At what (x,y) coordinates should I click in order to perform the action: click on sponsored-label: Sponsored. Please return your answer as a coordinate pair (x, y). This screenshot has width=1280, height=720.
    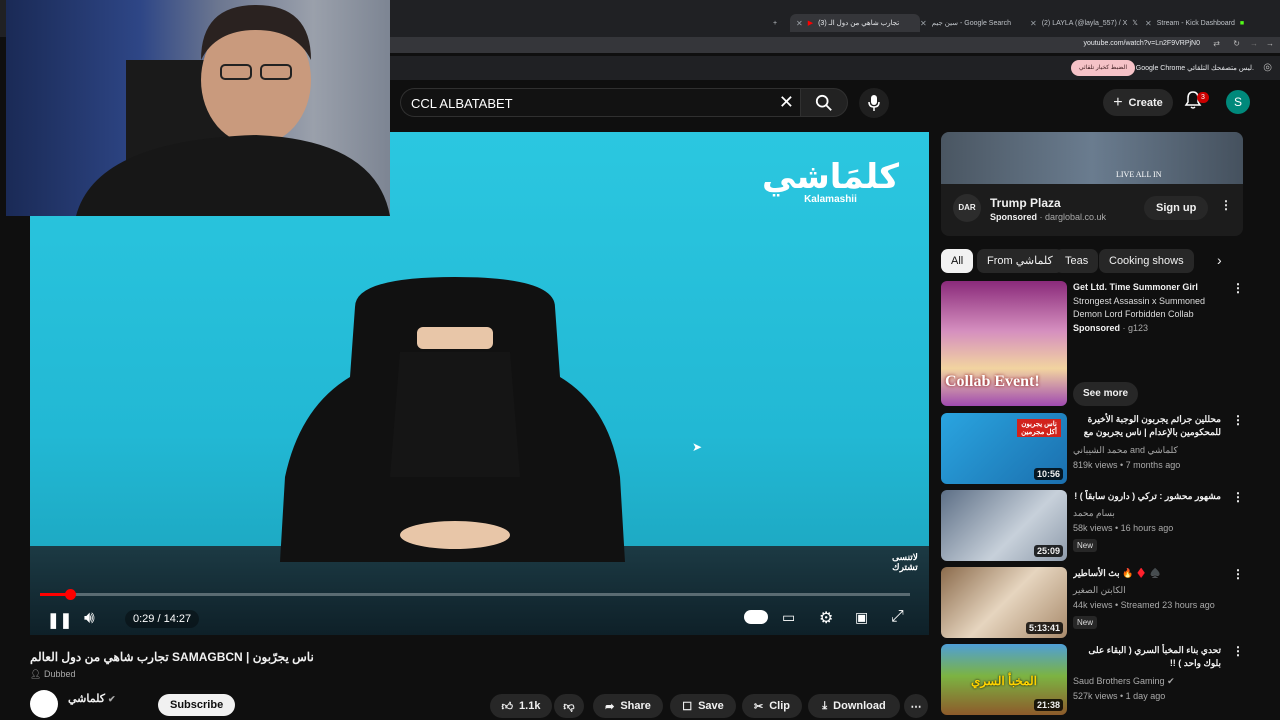
    Looking at the image, I should click on (1014, 217).